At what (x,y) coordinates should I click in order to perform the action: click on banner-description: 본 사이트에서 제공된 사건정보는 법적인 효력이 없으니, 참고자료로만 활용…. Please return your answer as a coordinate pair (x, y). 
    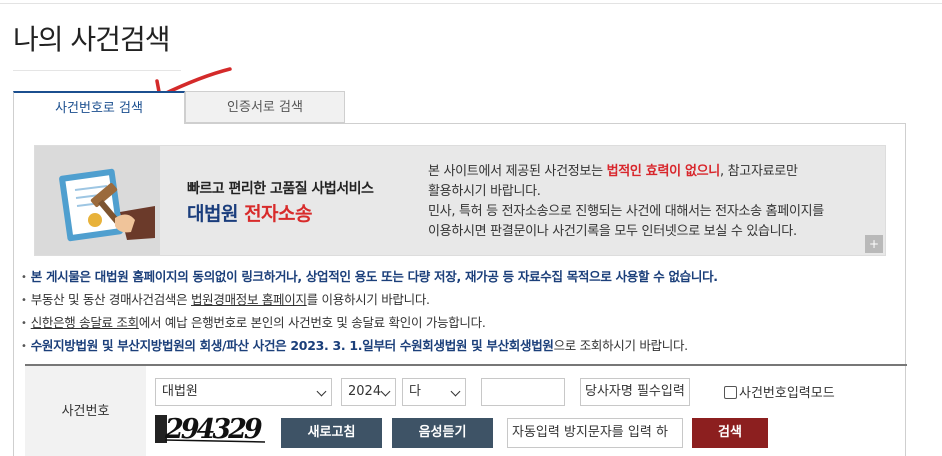
    Looking at the image, I should click on (626, 202).